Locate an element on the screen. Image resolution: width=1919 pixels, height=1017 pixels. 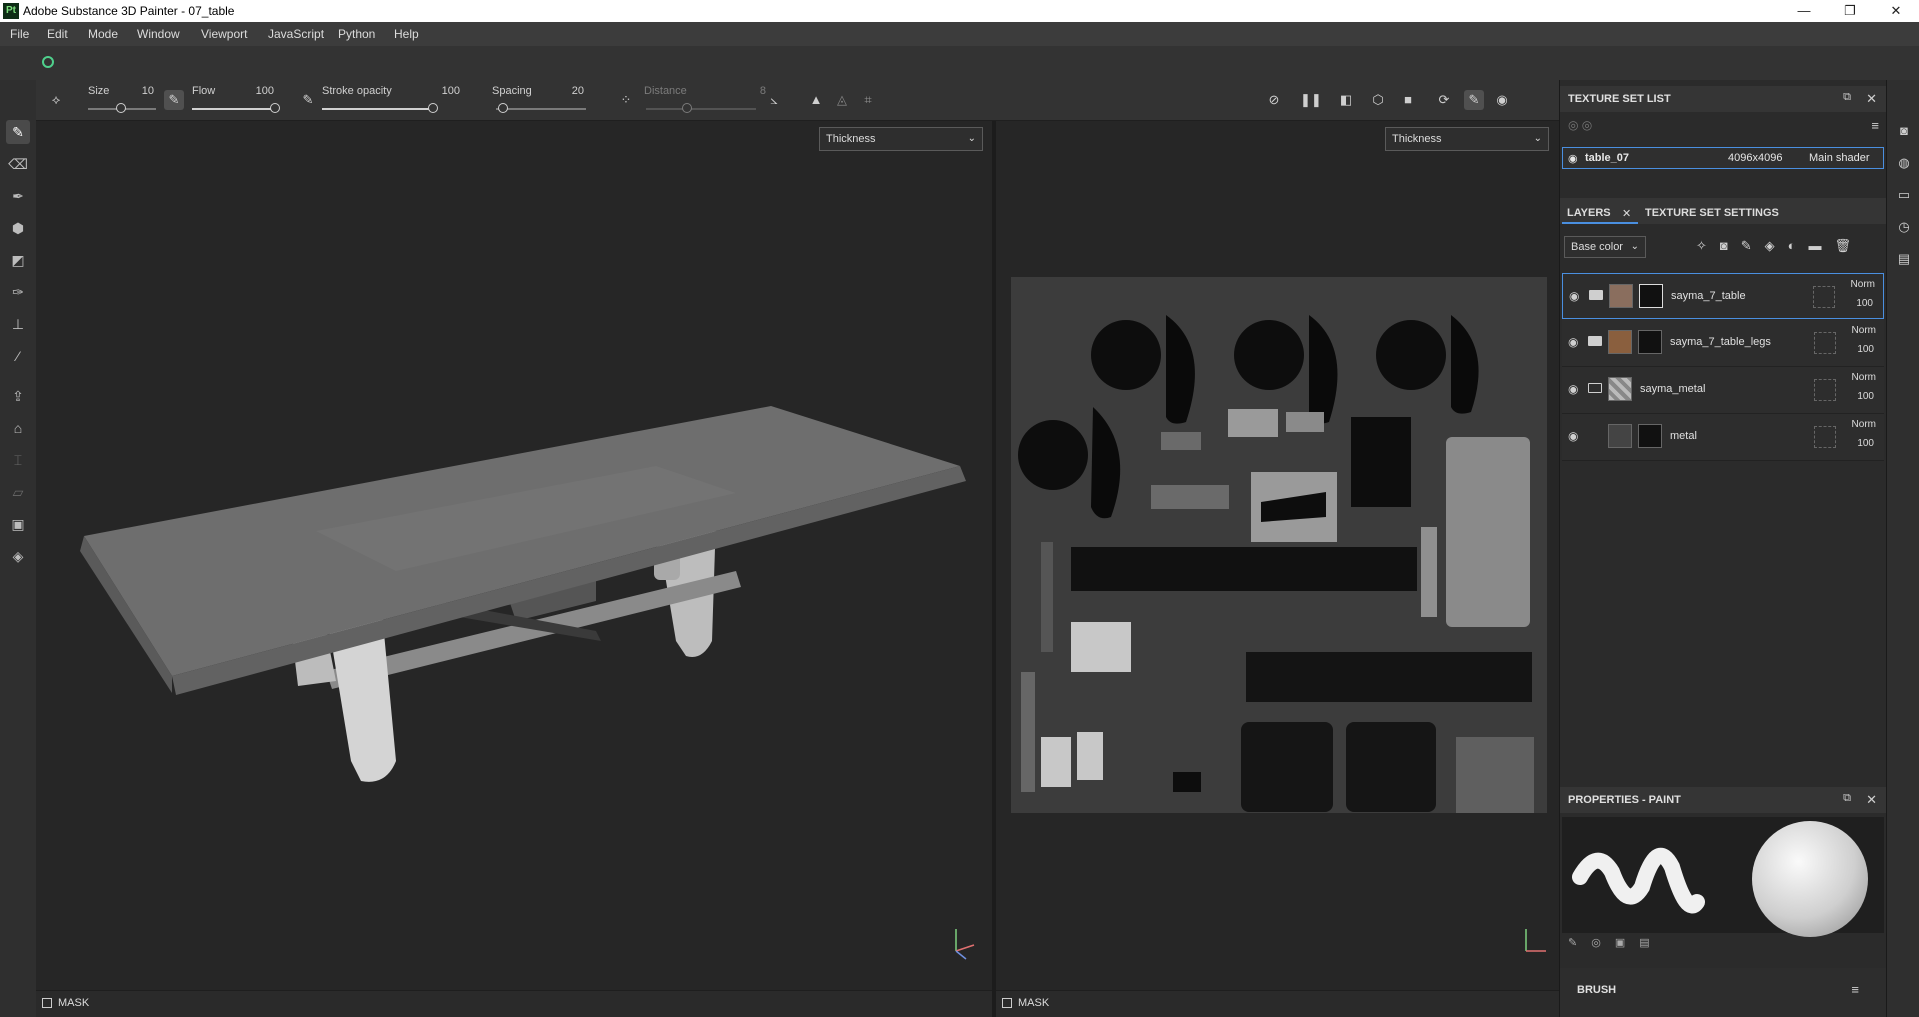
bake-tool-icon: ⌂ is located at coordinates (18, 428).